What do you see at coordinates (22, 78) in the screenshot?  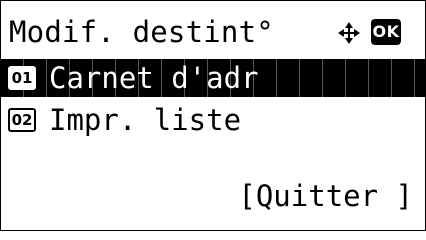 I see `item-number-badge: 01` at bounding box center [22, 78].